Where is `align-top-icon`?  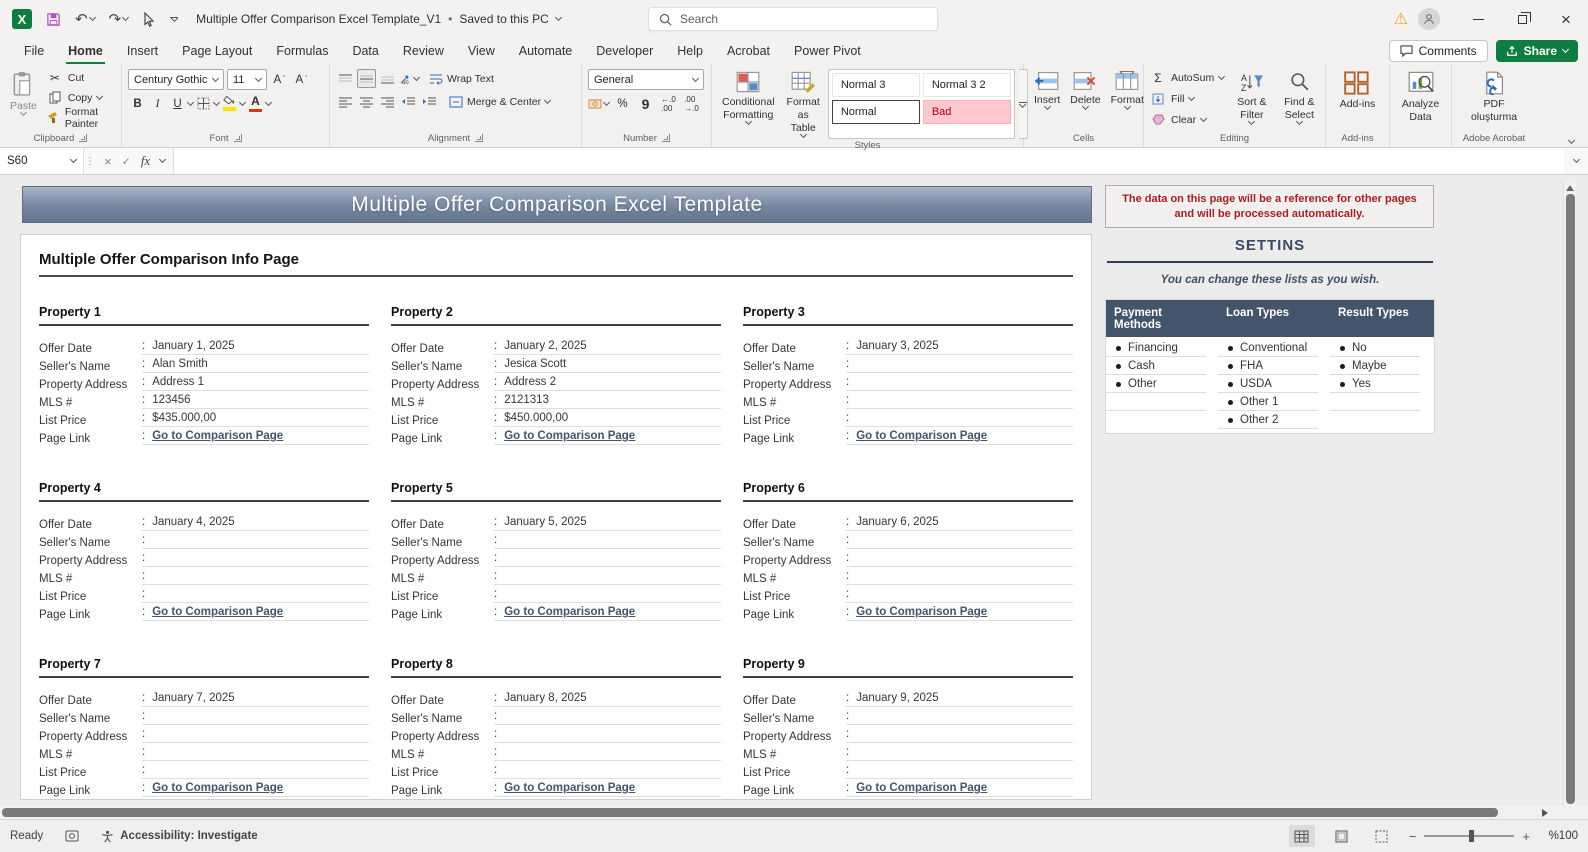
align-top-icon is located at coordinates (345, 78).